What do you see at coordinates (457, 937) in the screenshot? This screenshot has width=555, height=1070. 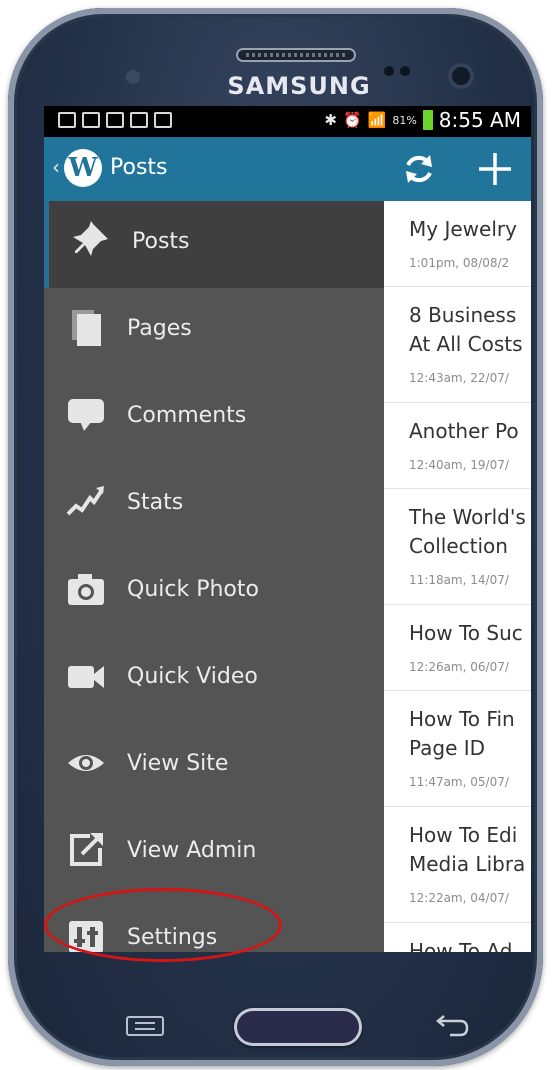 I see `list-item: How To Ad` at bounding box center [457, 937].